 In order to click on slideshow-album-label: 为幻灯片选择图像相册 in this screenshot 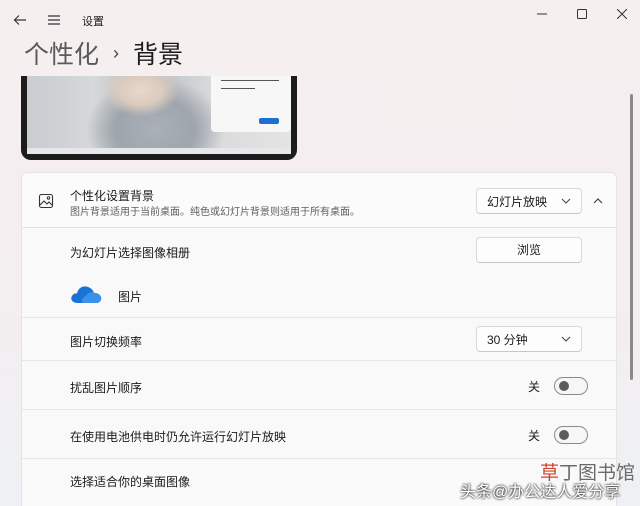, I will do `click(130, 253)`.